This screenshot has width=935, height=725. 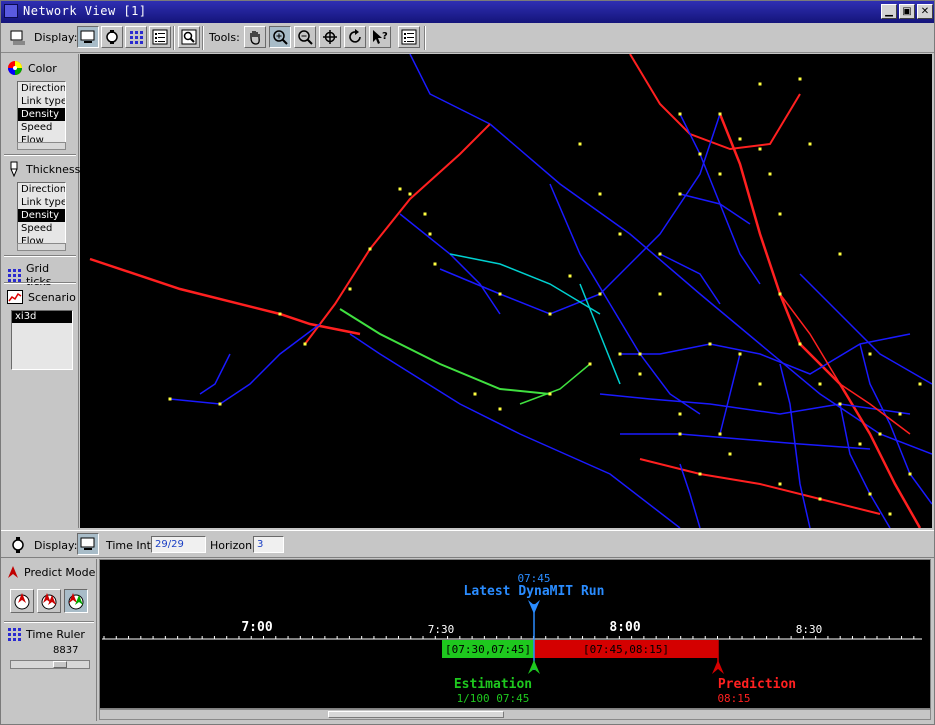 What do you see at coordinates (88, 37) in the screenshot?
I see `display-network-button` at bounding box center [88, 37].